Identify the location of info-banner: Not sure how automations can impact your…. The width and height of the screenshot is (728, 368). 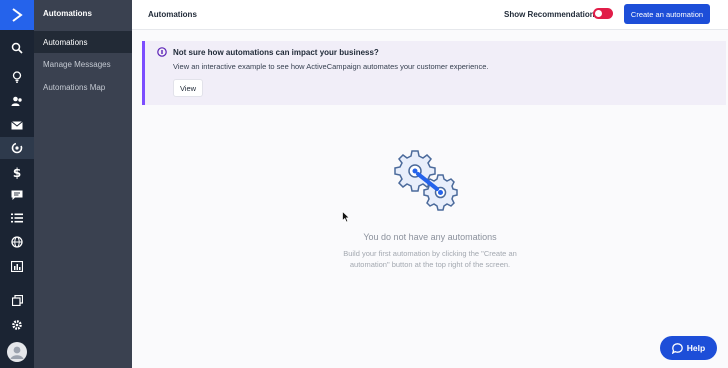
(434, 73).